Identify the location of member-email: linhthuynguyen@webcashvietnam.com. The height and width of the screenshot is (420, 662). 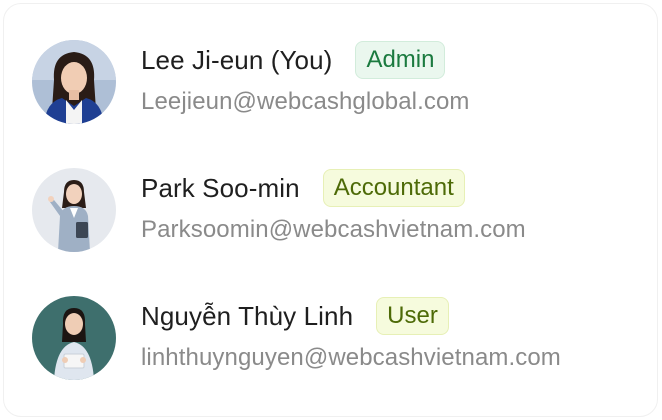
(351, 357).